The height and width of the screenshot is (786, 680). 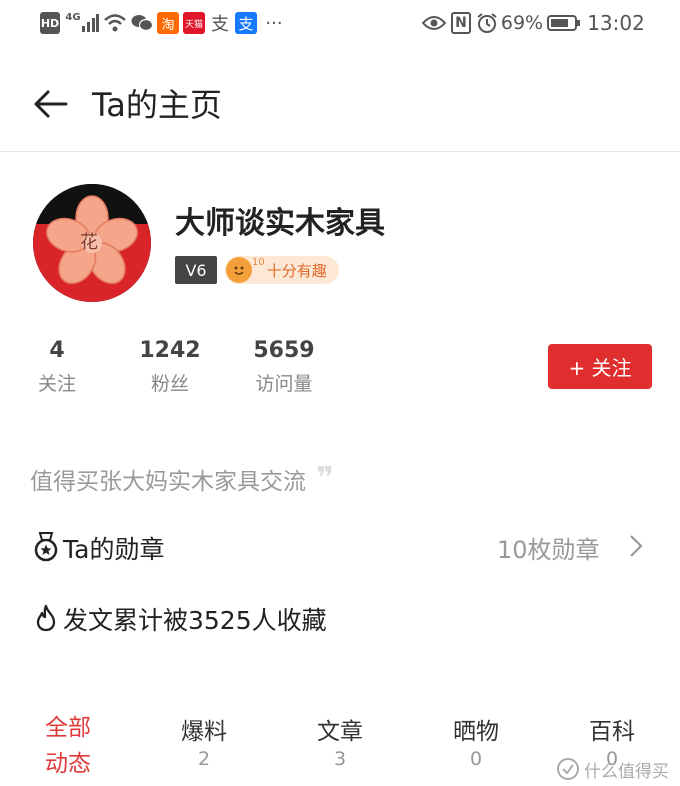 What do you see at coordinates (114, 549) in the screenshot?
I see `medals-label: Ta的勋章` at bounding box center [114, 549].